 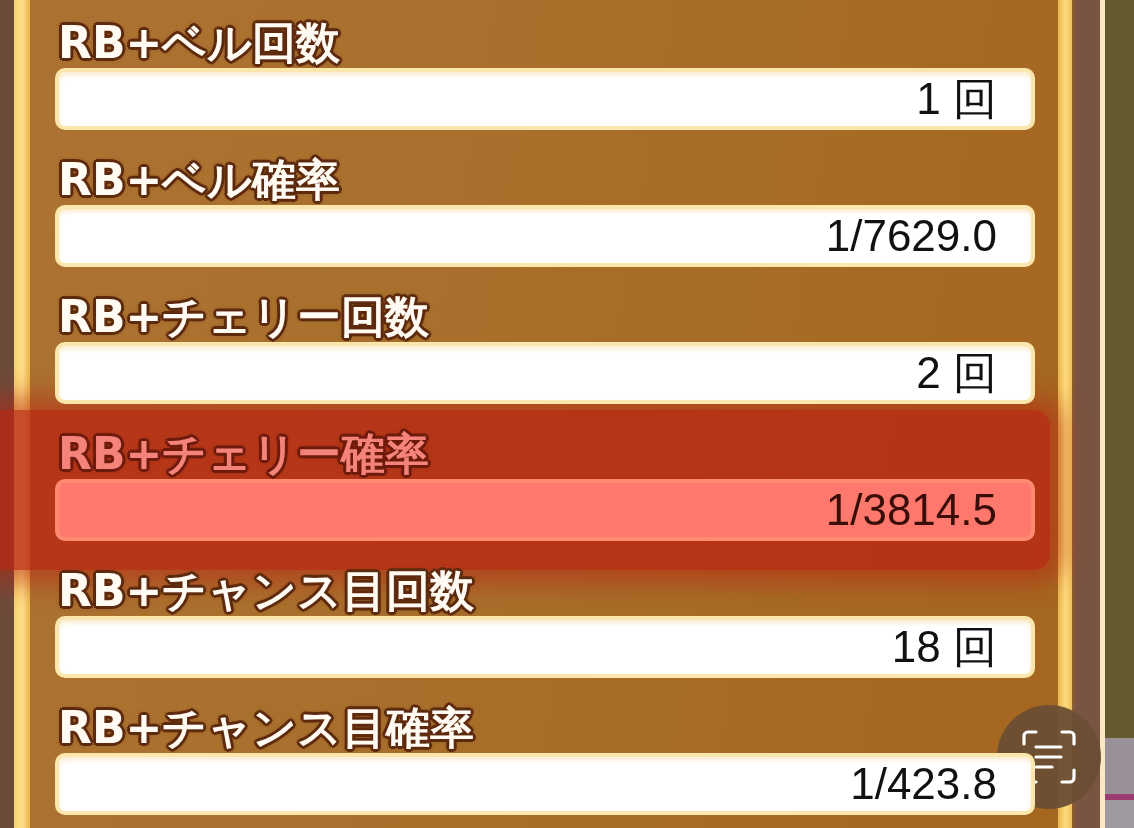 I want to click on stat-label: RB+ベル回数, so click(x=199, y=43).